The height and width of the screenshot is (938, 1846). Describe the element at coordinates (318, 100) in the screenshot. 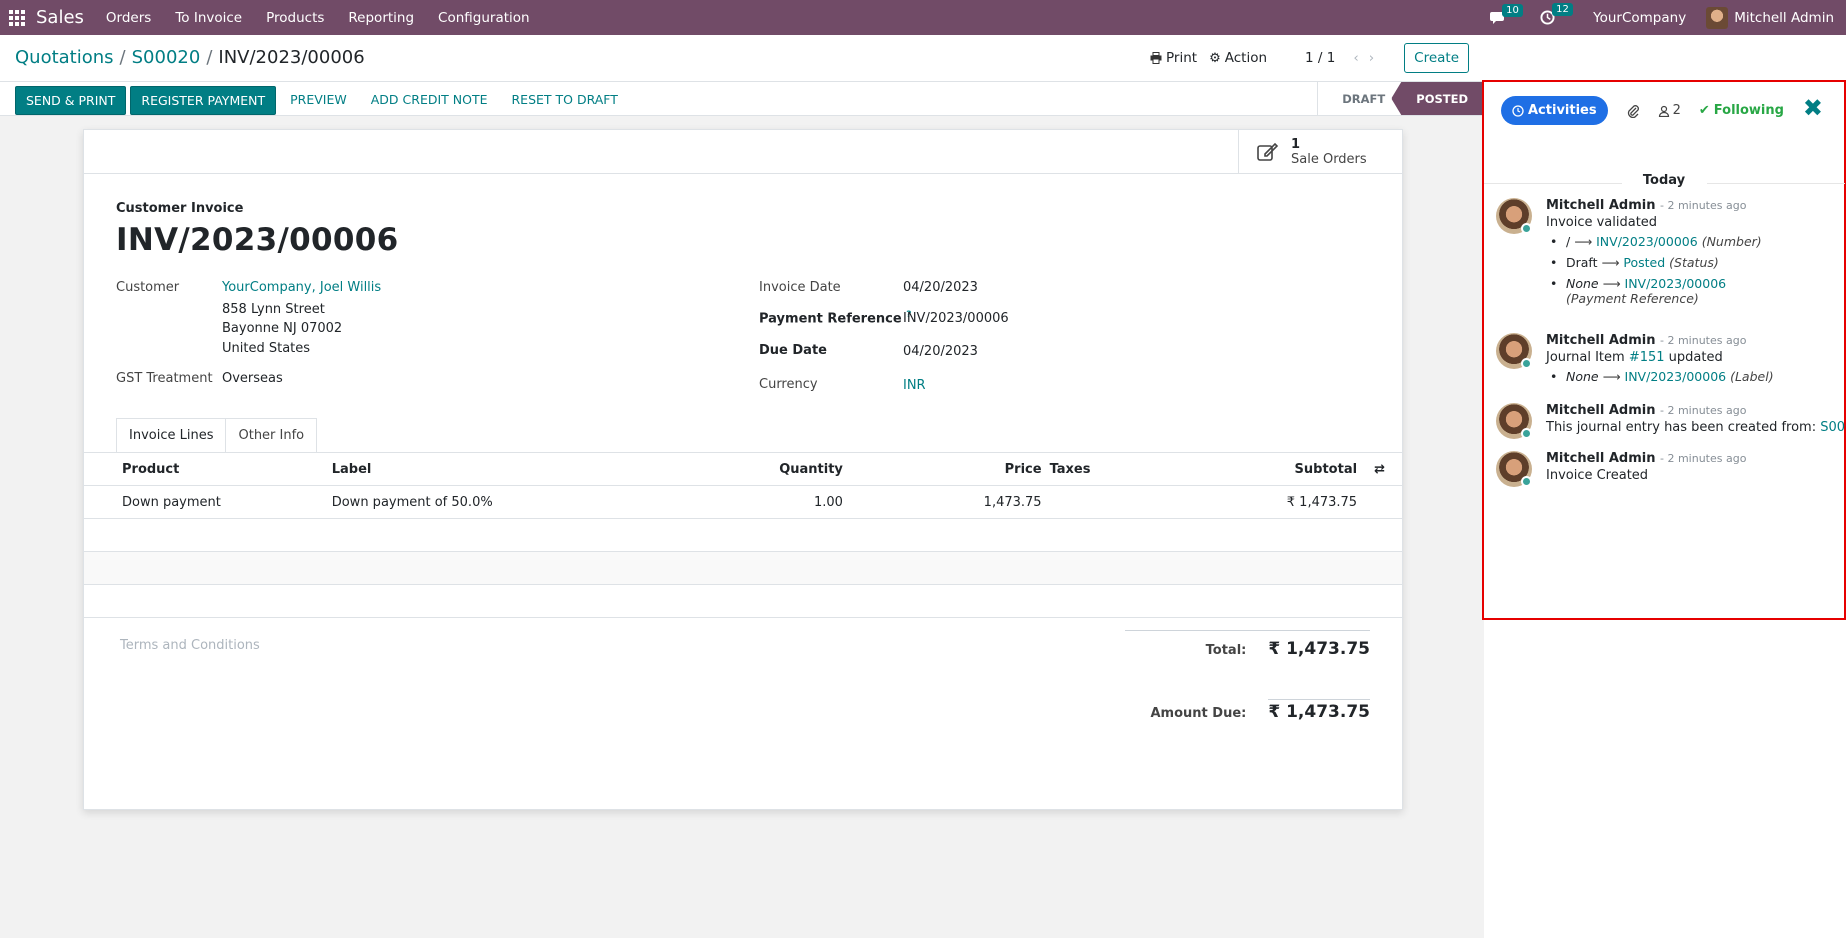

I see `preview-button: PREVIEW` at that location.